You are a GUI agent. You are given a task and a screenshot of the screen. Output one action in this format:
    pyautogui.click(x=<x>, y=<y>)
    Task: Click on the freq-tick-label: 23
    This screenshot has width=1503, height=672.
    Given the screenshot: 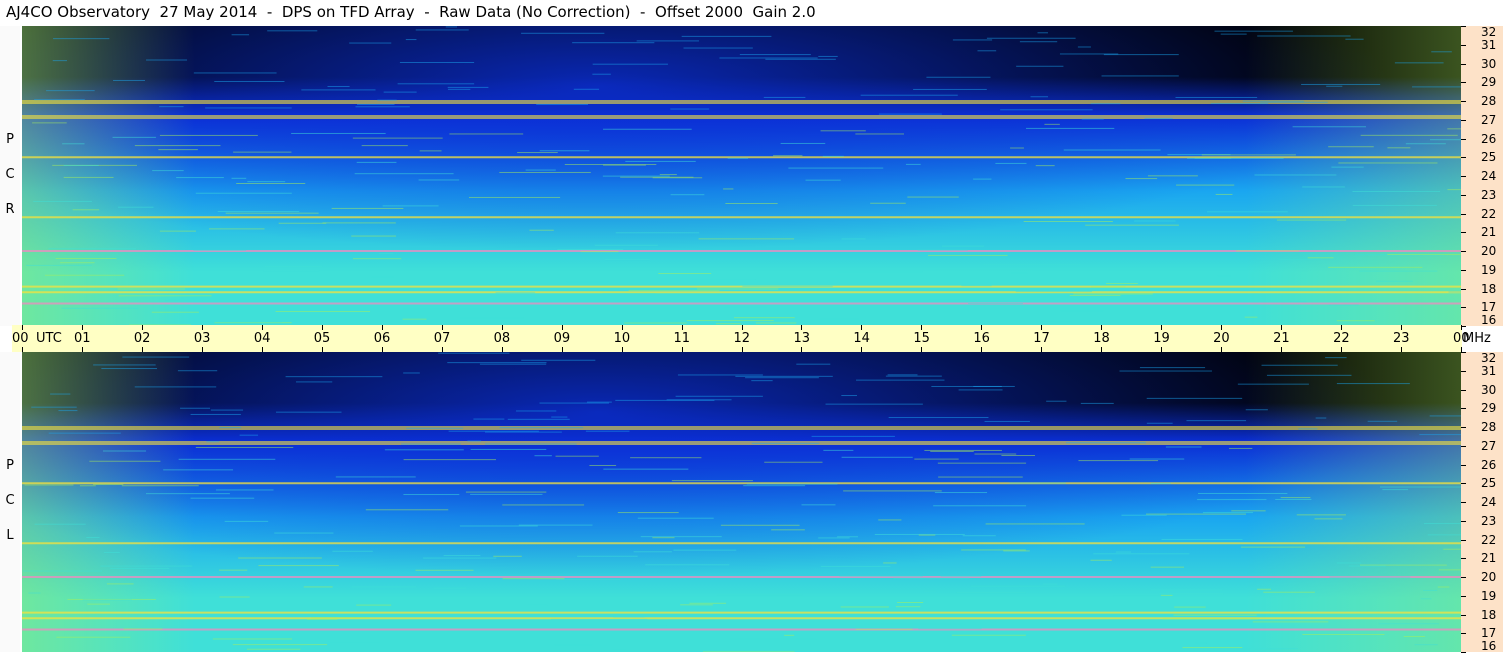 What is the action you would take?
    pyautogui.click(x=1489, y=194)
    